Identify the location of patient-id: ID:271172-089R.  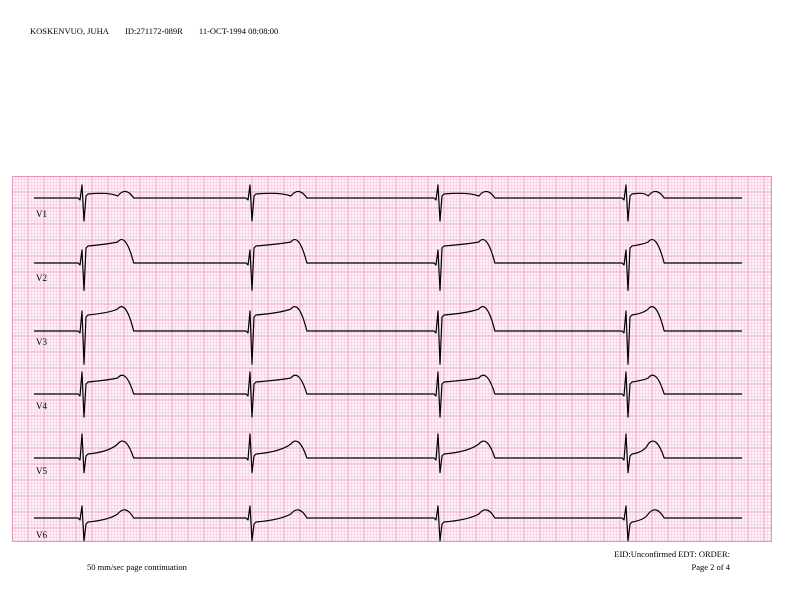
(154, 31).